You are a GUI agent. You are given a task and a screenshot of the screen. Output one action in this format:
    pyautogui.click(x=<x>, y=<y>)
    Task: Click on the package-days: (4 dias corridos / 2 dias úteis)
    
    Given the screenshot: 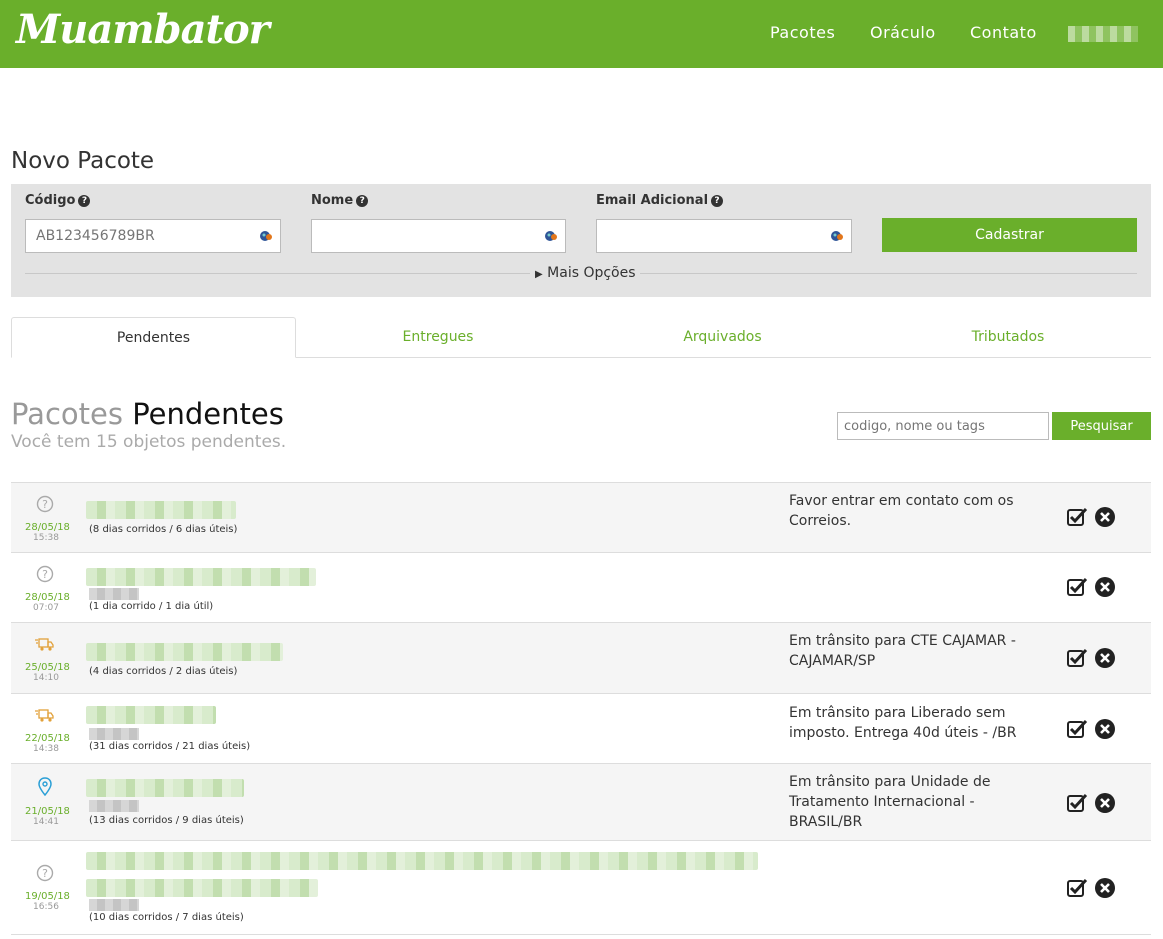 What is the action you would take?
    pyautogui.click(x=163, y=671)
    